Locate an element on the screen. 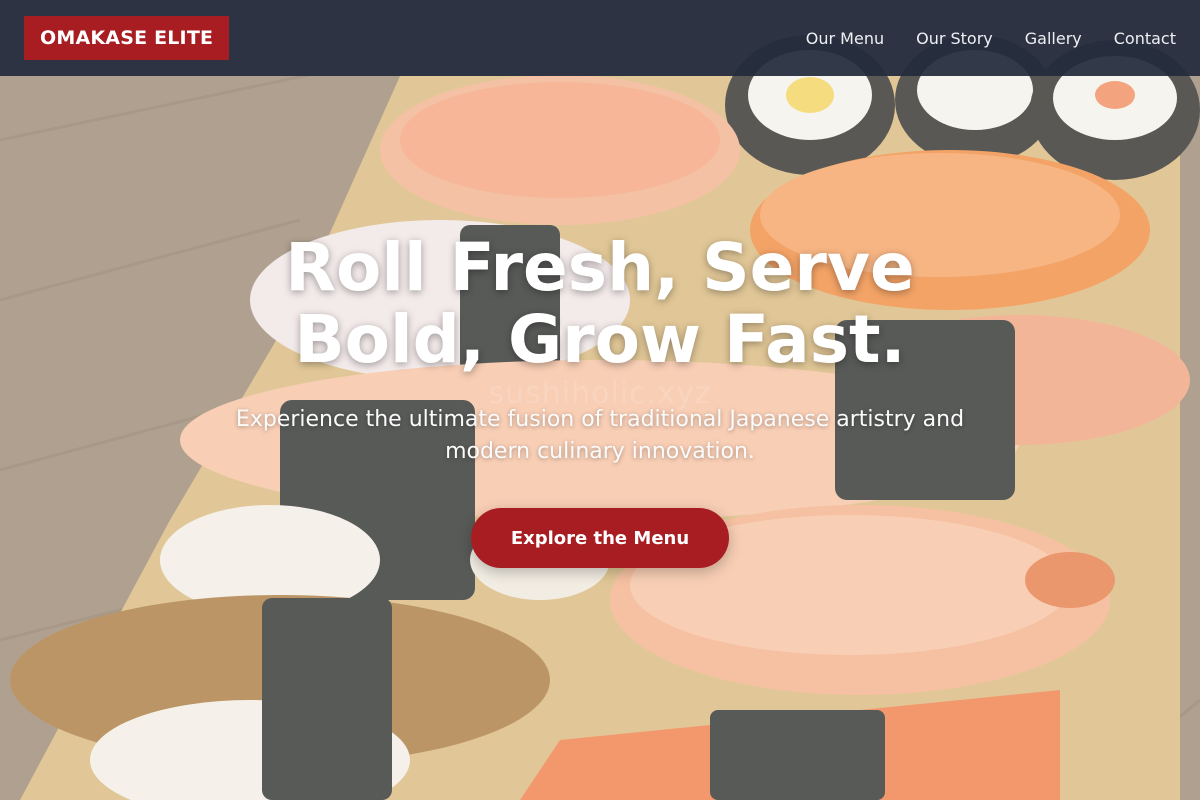 Image resolution: width=1200 pixels, height=800 pixels. nav-item-our-menu: Our Menu is located at coordinates (845, 38).